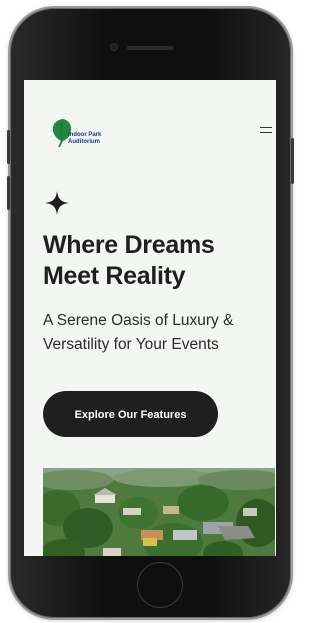 The width and height of the screenshot is (320, 623). I want to click on volume-down-button, so click(8, 193).